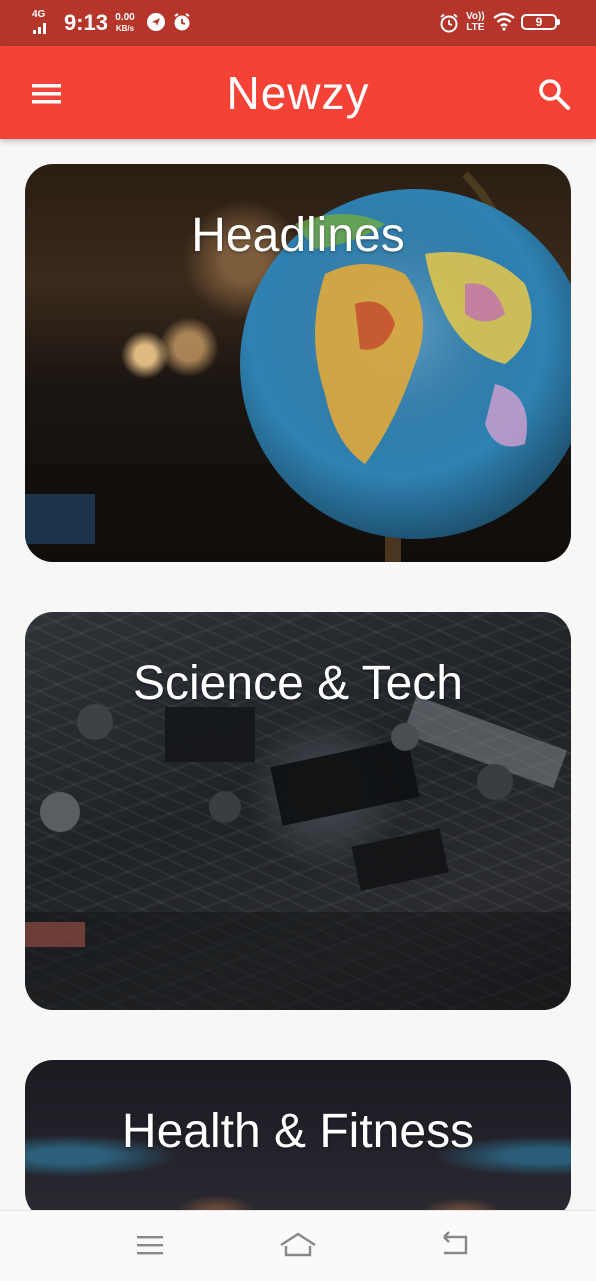 The height and width of the screenshot is (1281, 596). Describe the element at coordinates (298, 1131) in the screenshot. I see `card-title-health-fitness: Health & Fitness` at that location.